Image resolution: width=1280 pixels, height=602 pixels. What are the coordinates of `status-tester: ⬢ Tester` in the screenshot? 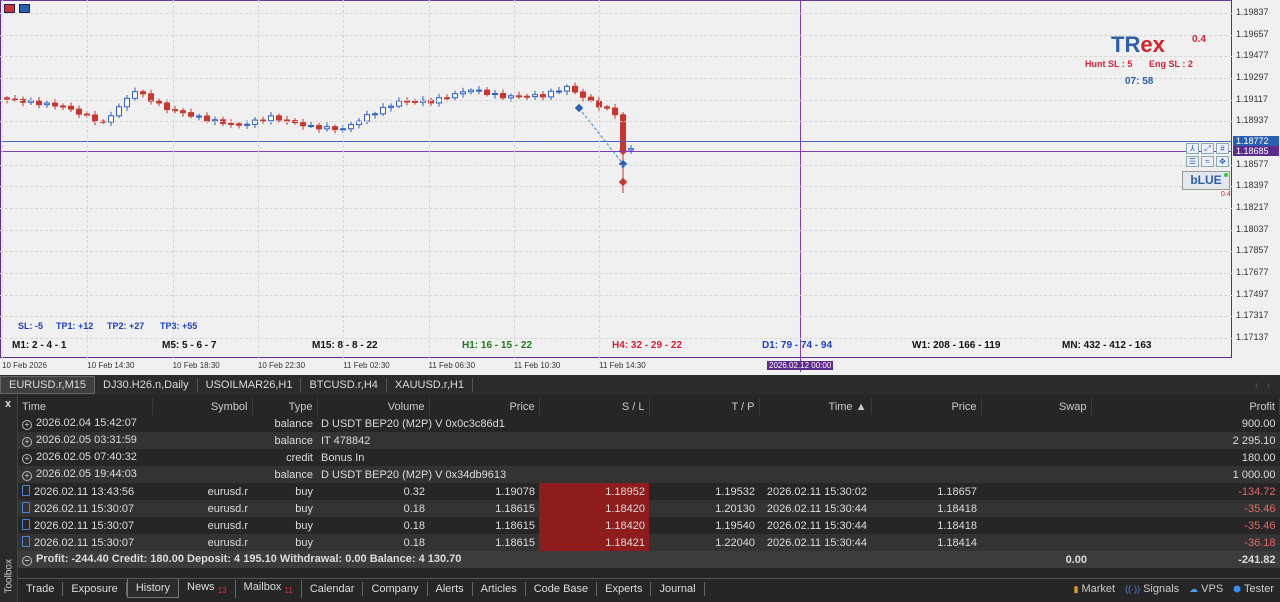 It's located at (1253, 589).